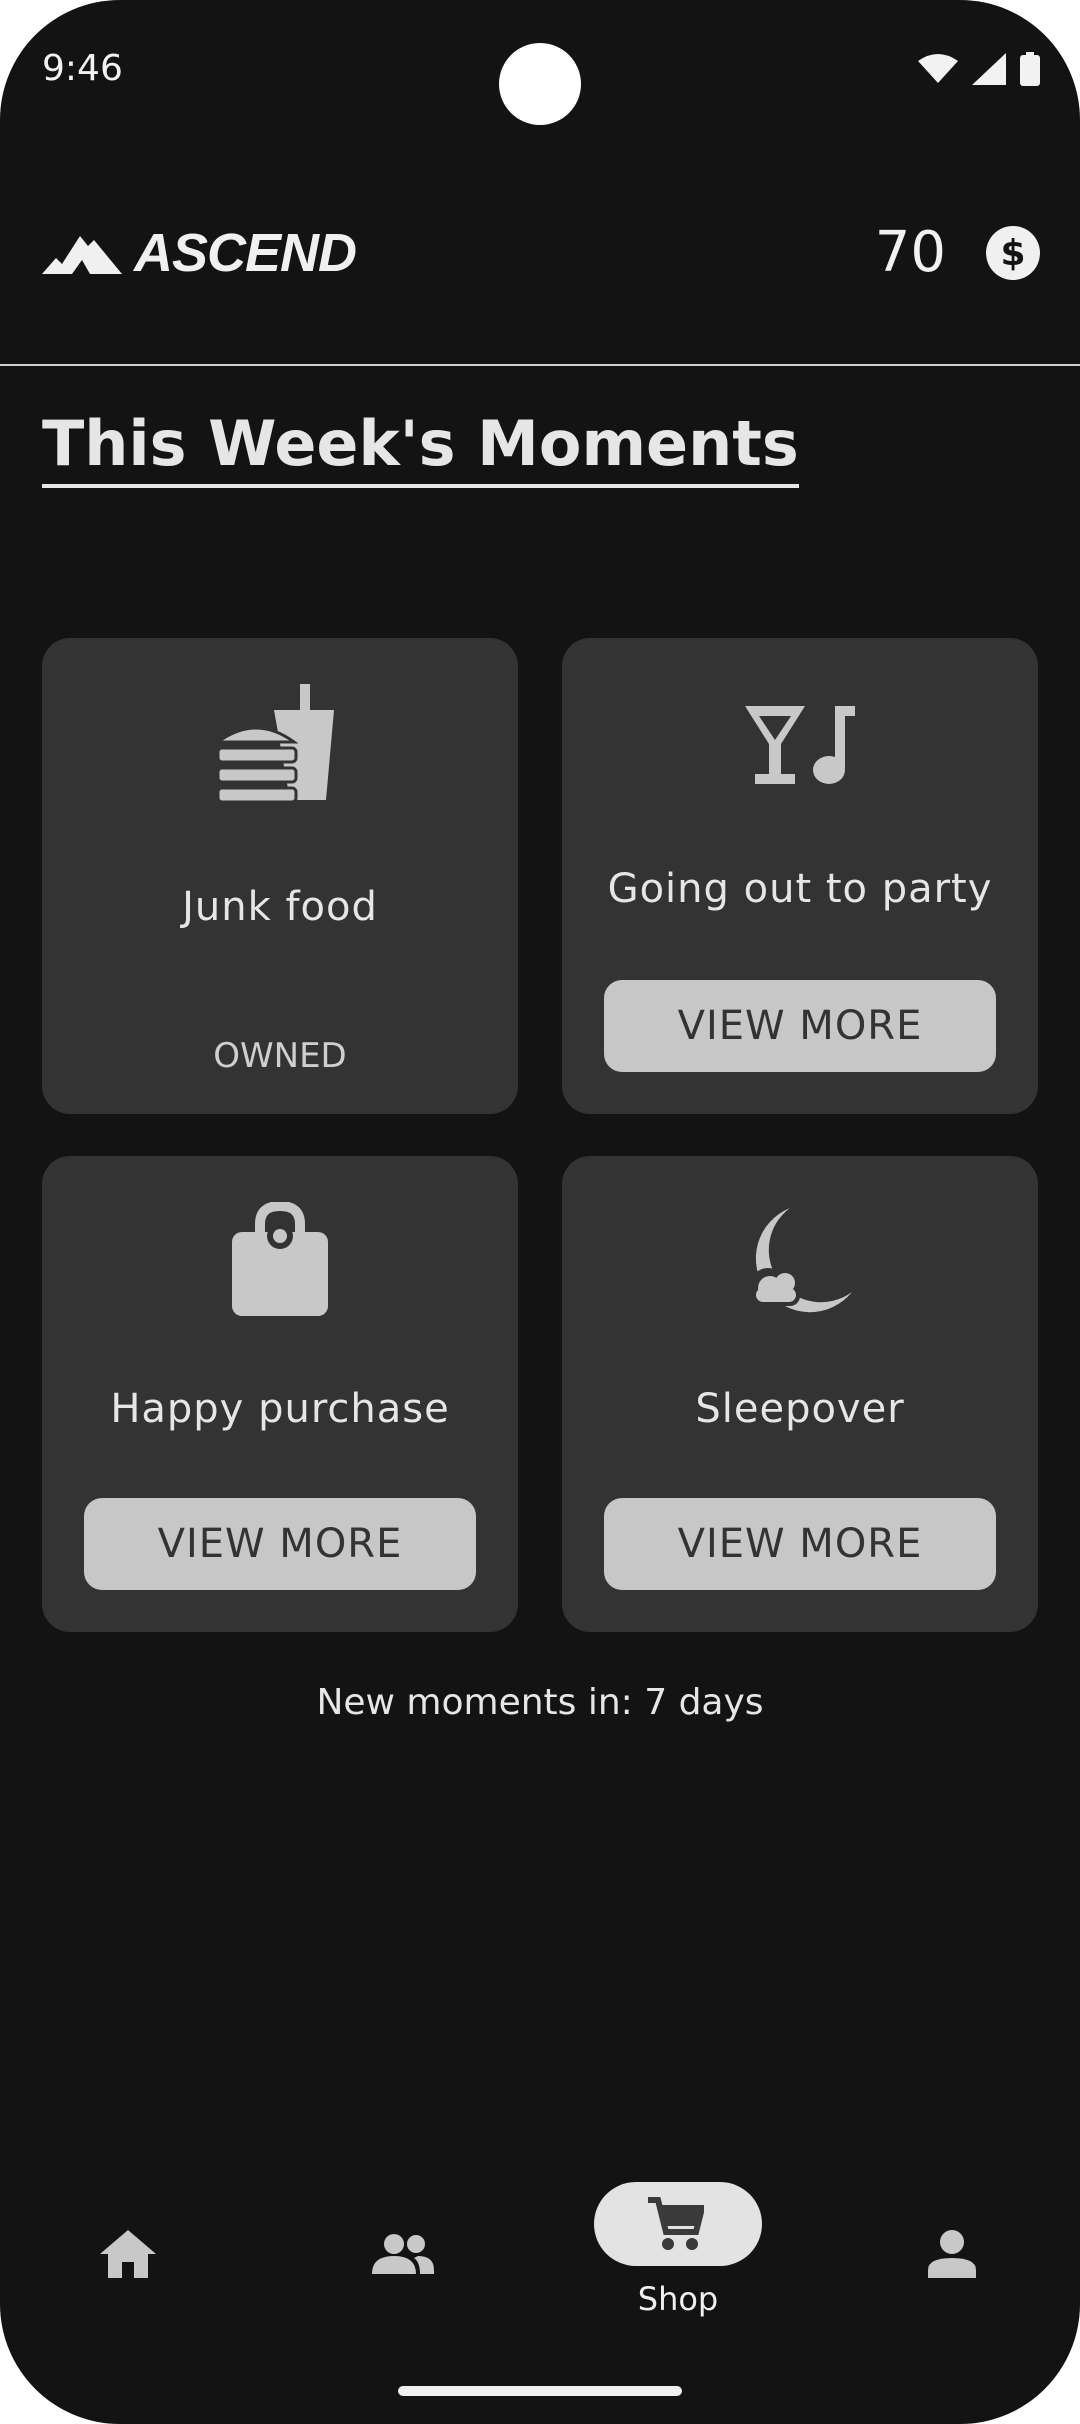 The height and width of the screenshot is (2424, 1080). Describe the element at coordinates (801, 1260) in the screenshot. I see `night-cloud-icon` at that location.